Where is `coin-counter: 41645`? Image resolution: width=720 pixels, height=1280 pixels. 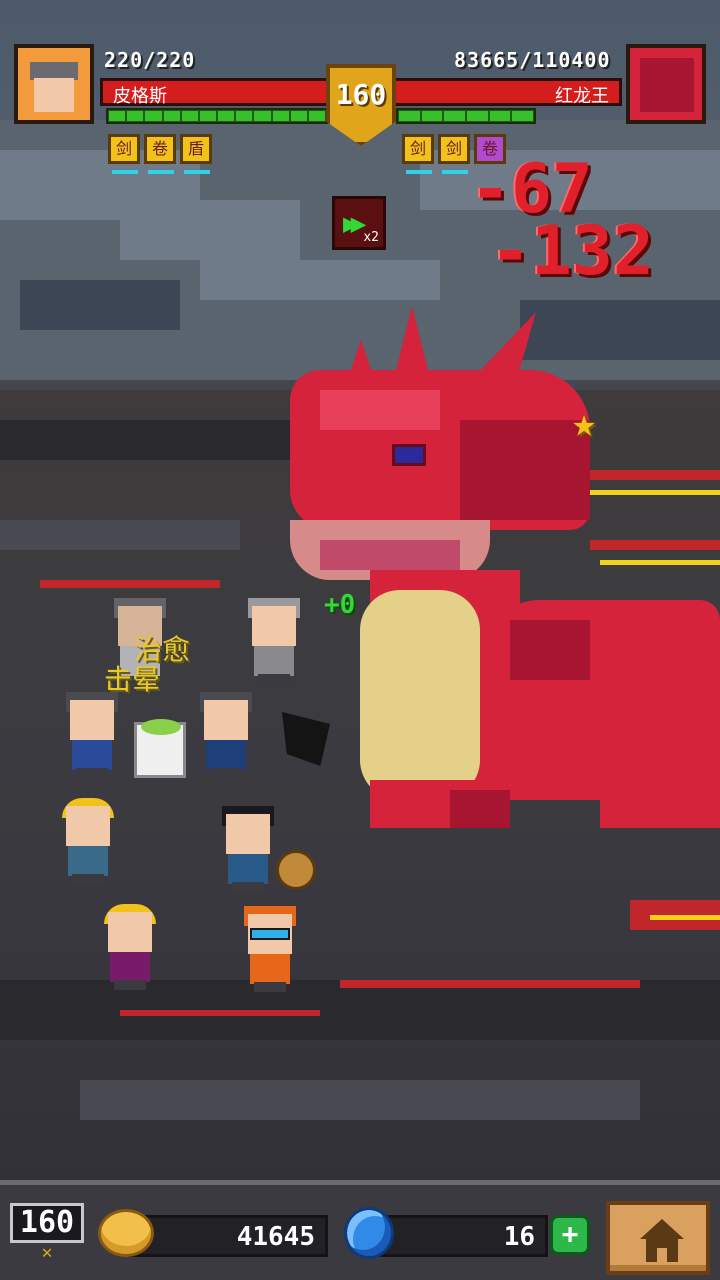 coin-counter: 41645 is located at coordinates (228, 1236).